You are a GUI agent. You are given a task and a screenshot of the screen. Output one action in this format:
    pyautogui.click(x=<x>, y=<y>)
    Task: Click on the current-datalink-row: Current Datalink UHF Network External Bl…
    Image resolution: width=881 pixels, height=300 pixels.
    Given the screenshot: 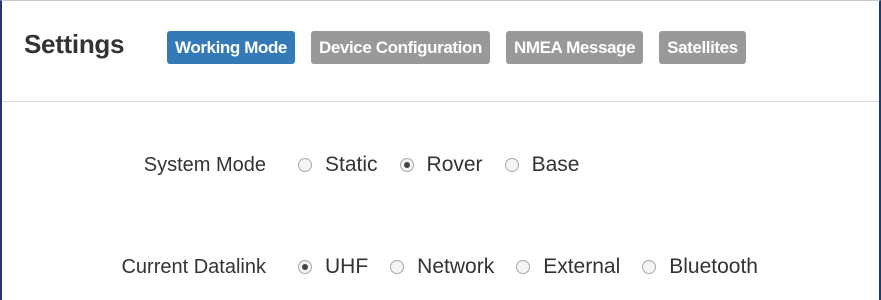 What is the action you would take?
    pyautogui.click(x=440, y=267)
    